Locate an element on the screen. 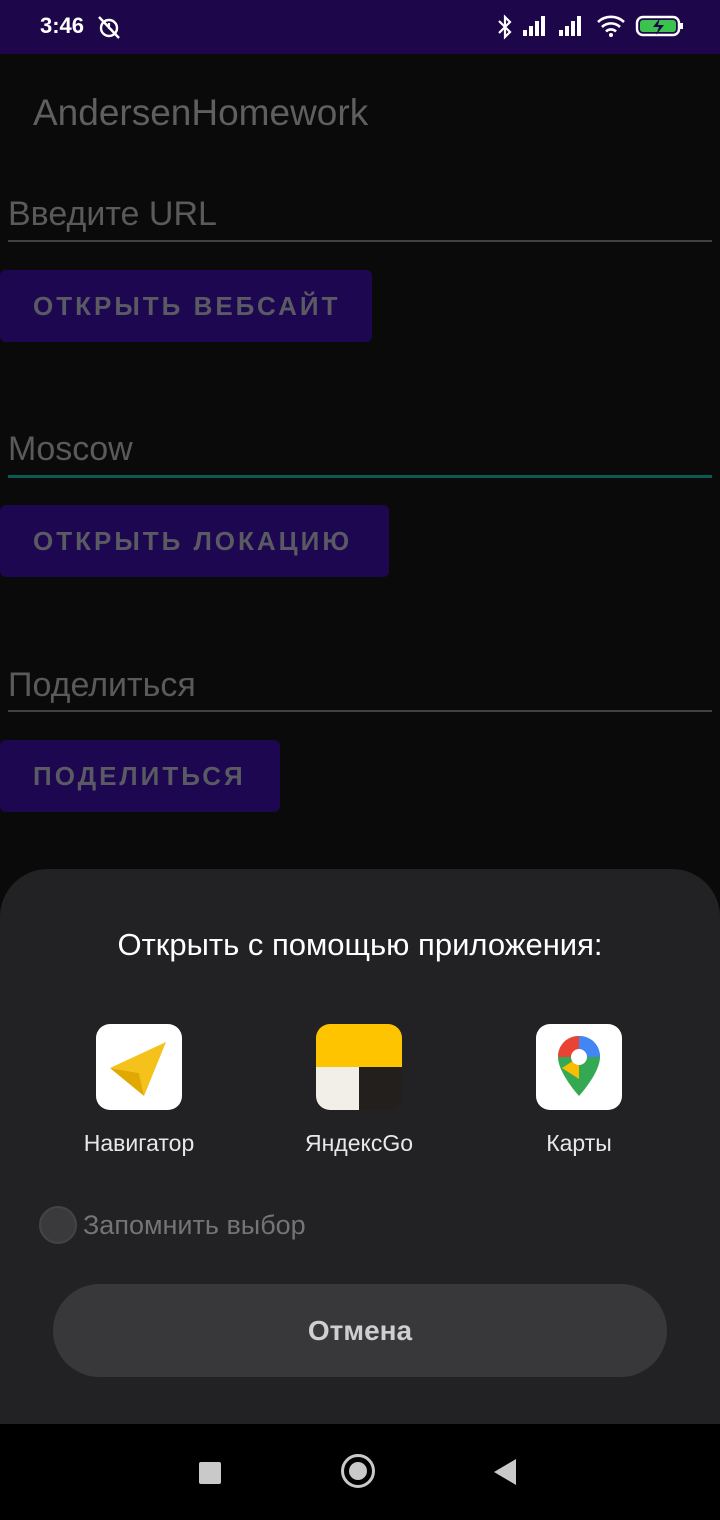 The width and height of the screenshot is (720, 1520). status-bar: 3:46 is located at coordinates (360, 27).